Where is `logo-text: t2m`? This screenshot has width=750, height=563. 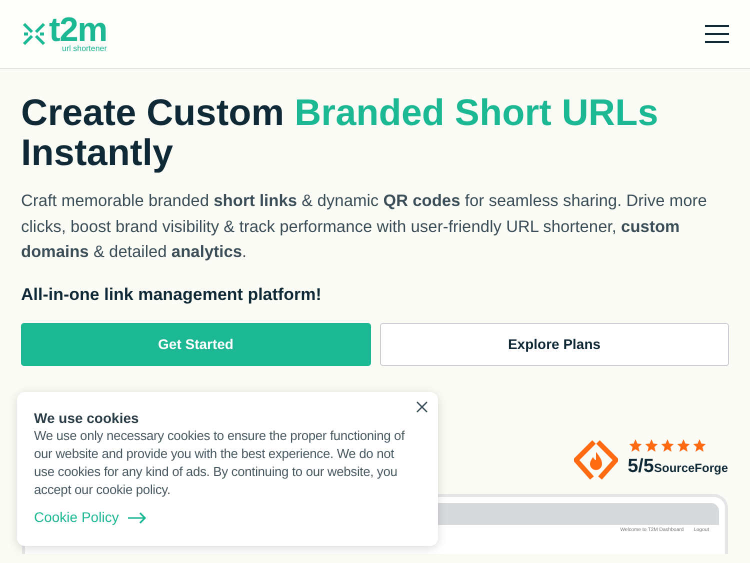
logo-text: t2m is located at coordinates (78, 30).